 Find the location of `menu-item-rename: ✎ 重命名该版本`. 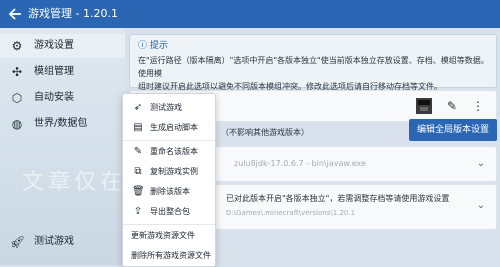

menu-item-rename: ✎ 重命名该版本 is located at coordinates (169, 152).